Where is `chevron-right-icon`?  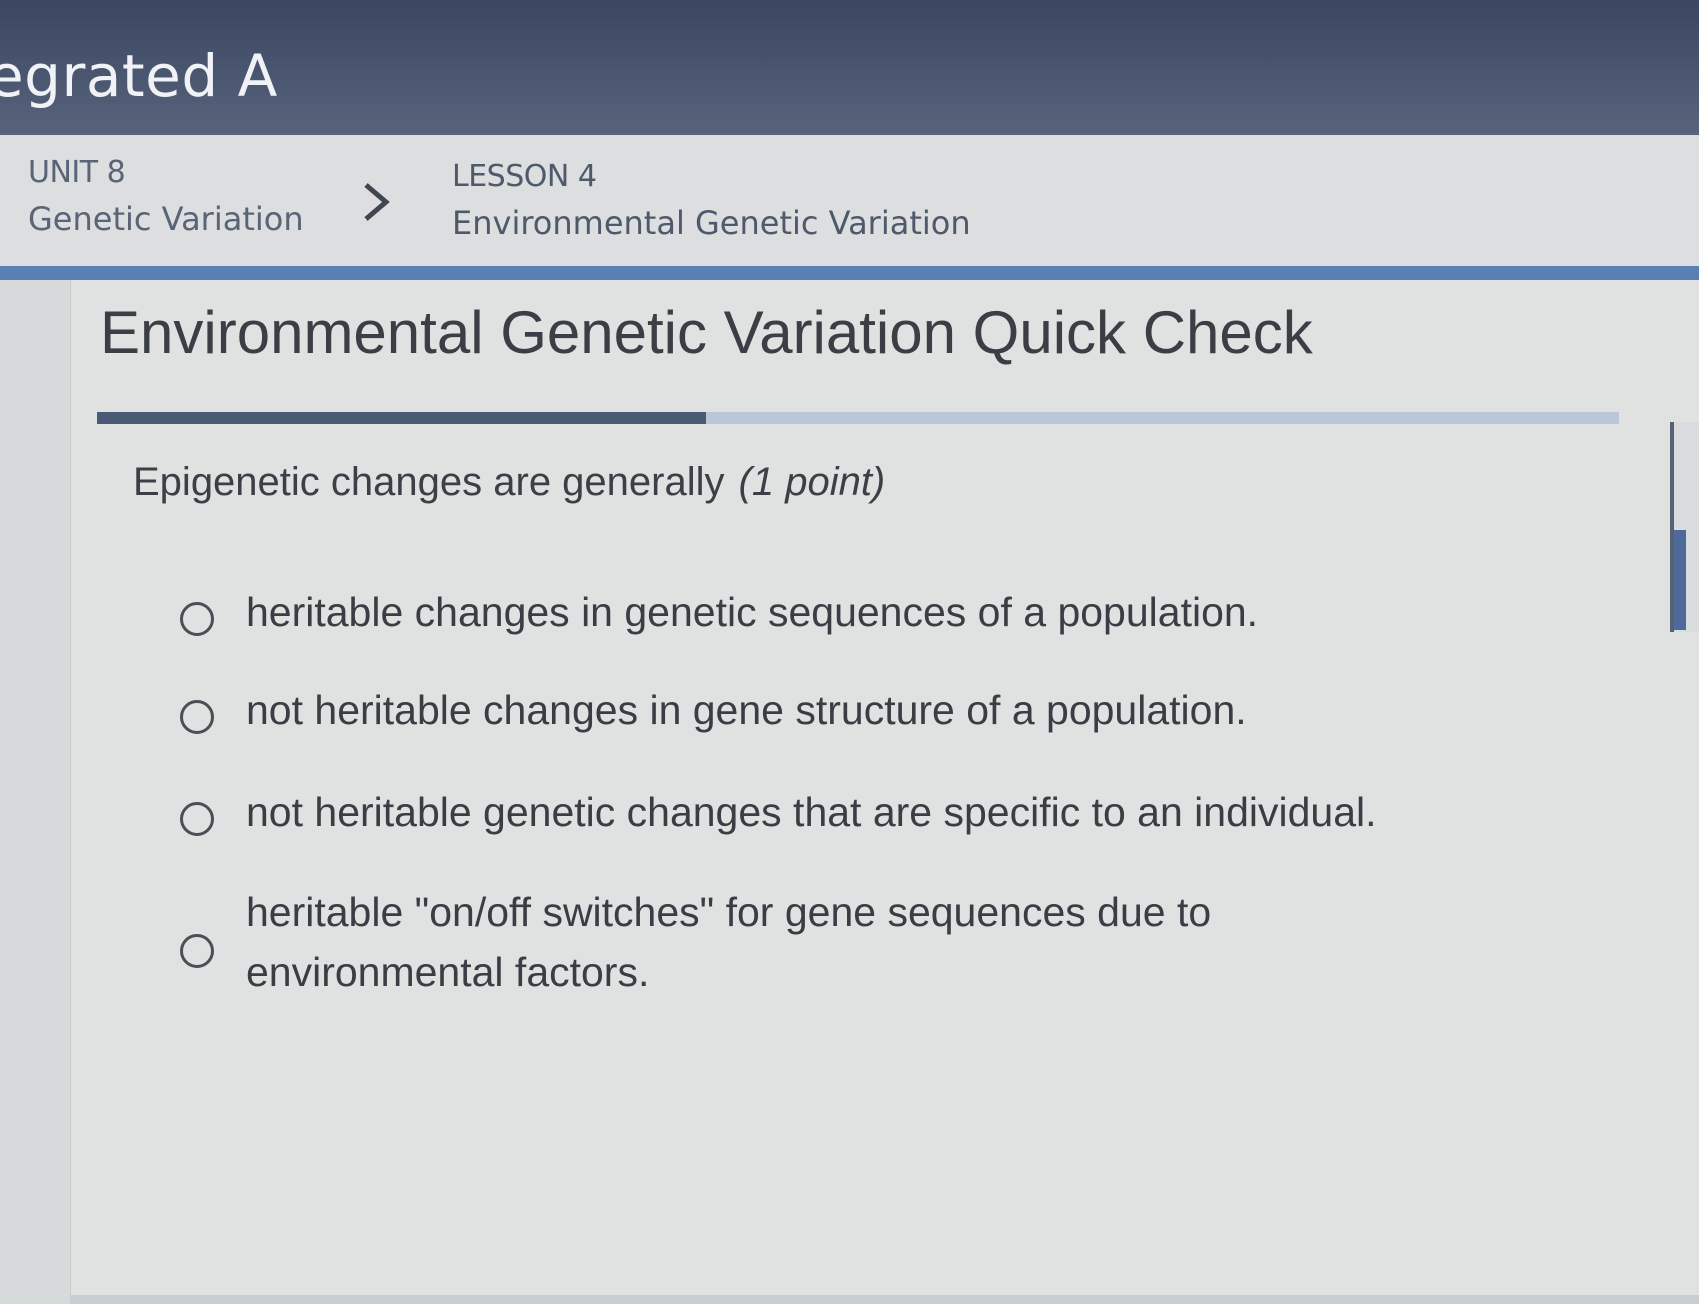
chevron-right-icon is located at coordinates (377, 202).